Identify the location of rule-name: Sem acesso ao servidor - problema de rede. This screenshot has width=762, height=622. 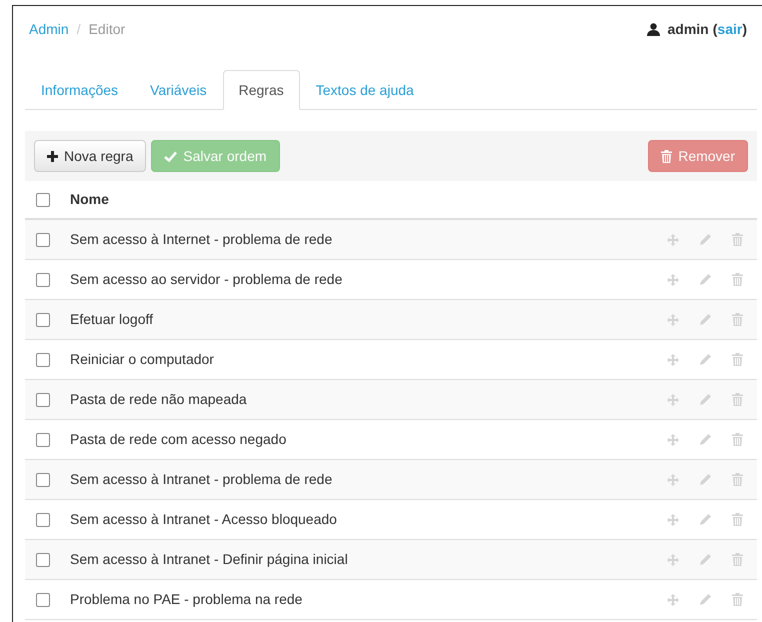
(206, 279).